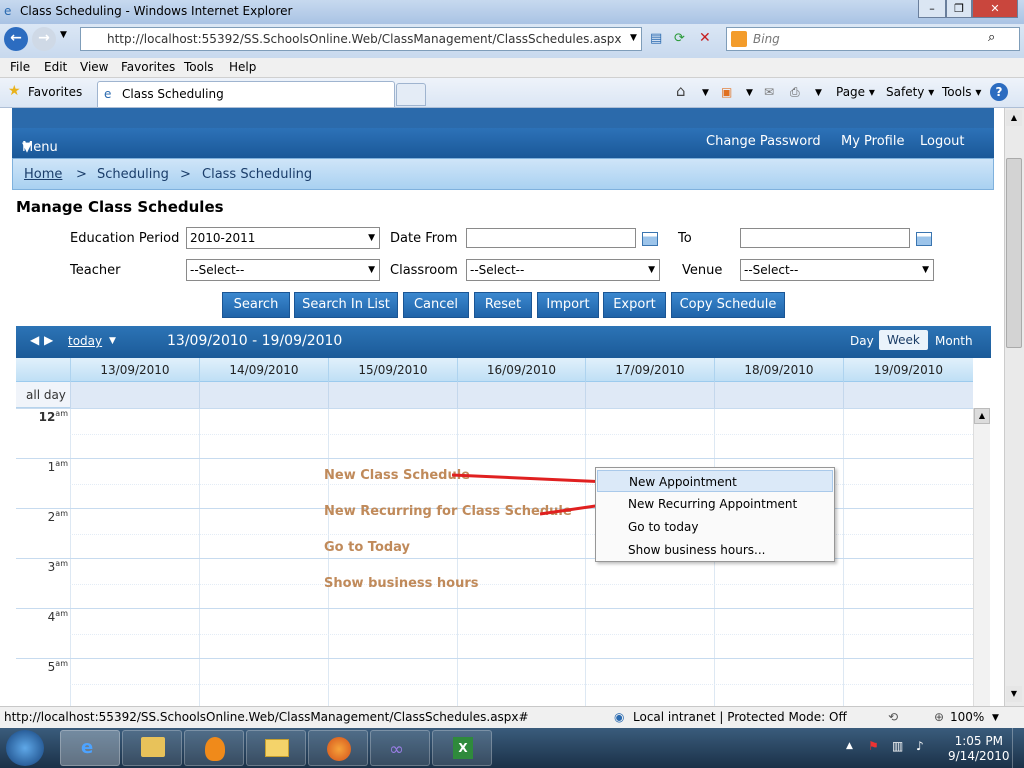  What do you see at coordinates (873, 746) in the screenshot?
I see `action-center-icon: ⚑` at bounding box center [873, 746].